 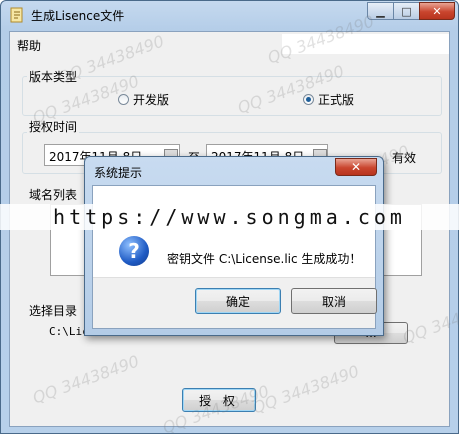 I want to click on auth-time-label: 授权时间, so click(x=53, y=126).